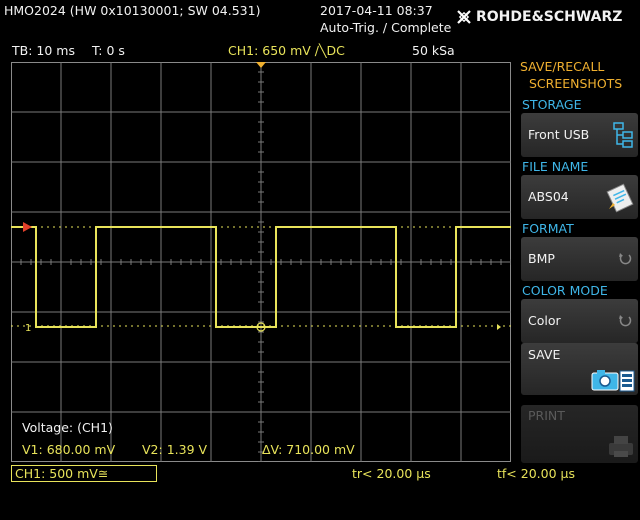 This screenshot has width=640, height=520. What do you see at coordinates (544, 320) in the screenshot?
I see `color-mode-value: Color` at bounding box center [544, 320].